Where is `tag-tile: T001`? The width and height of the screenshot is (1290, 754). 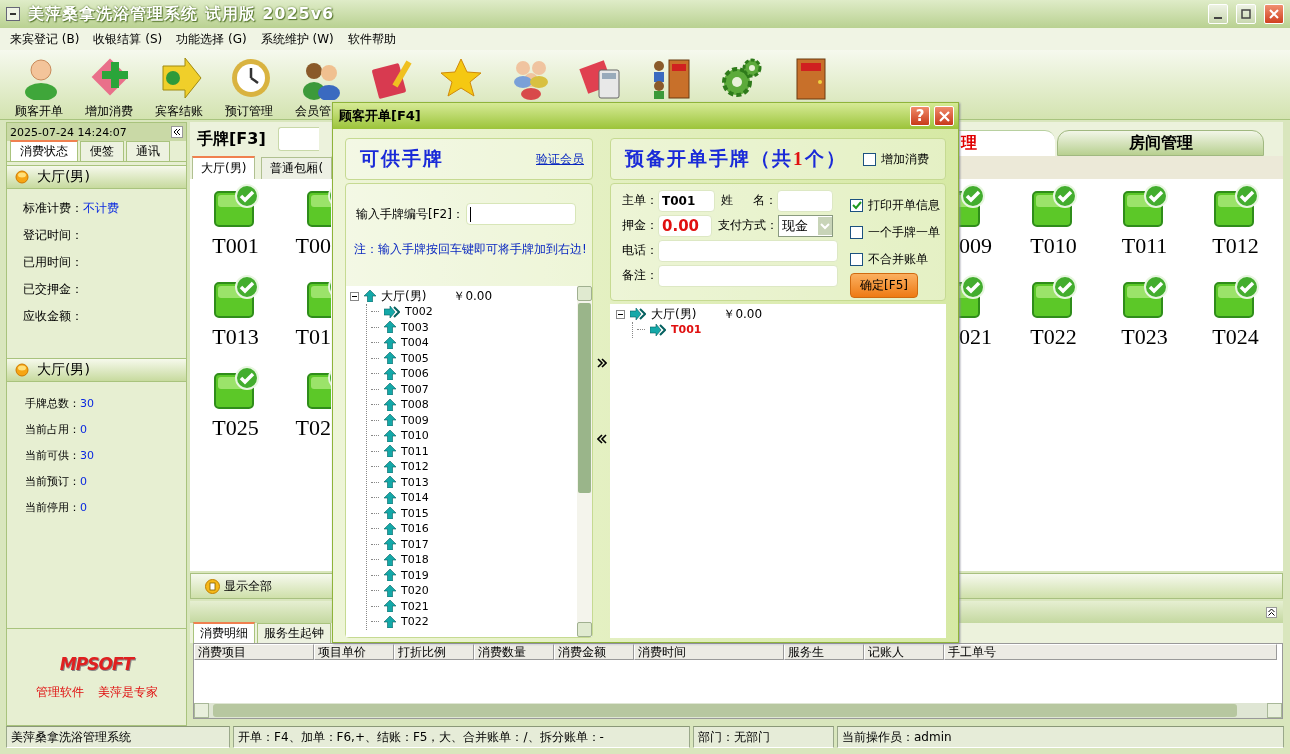 tag-tile: T001 is located at coordinates (235, 226).